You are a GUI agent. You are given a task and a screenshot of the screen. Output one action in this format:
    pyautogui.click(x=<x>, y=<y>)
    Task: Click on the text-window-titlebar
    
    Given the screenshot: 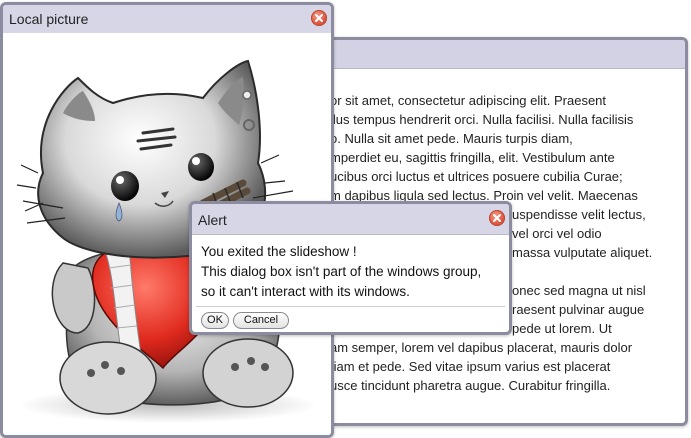 What is the action you would take?
    pyautogui.click(x=505, y=54)
    